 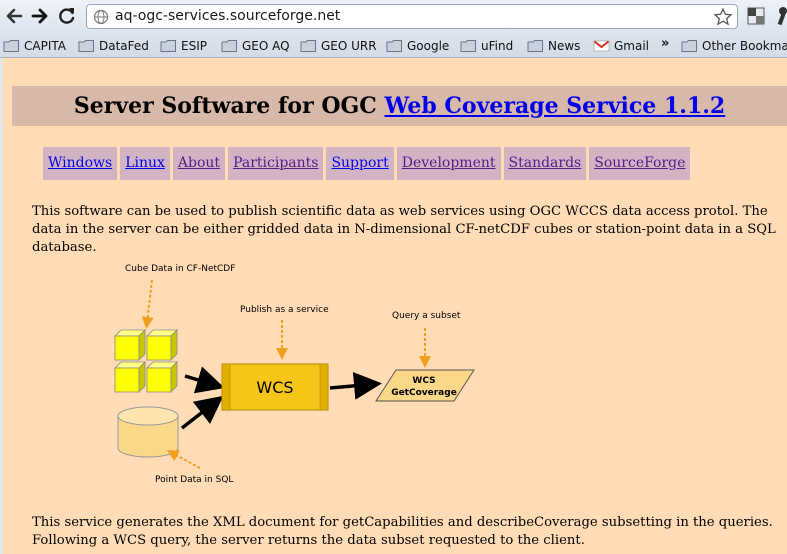 What do you see at coordinates (148, 432) in the screenshot?
I see `database-icon` at bounding box center [148, 432].